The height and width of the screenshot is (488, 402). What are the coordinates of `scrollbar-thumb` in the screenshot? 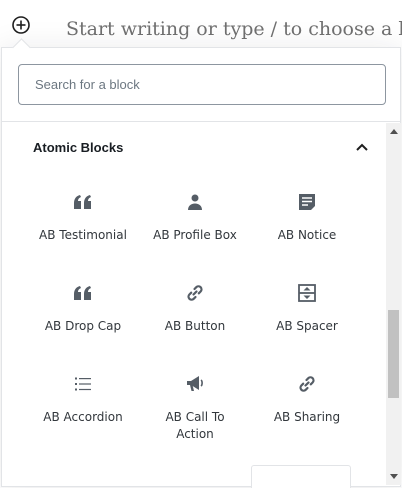 It's located at (393, 354).